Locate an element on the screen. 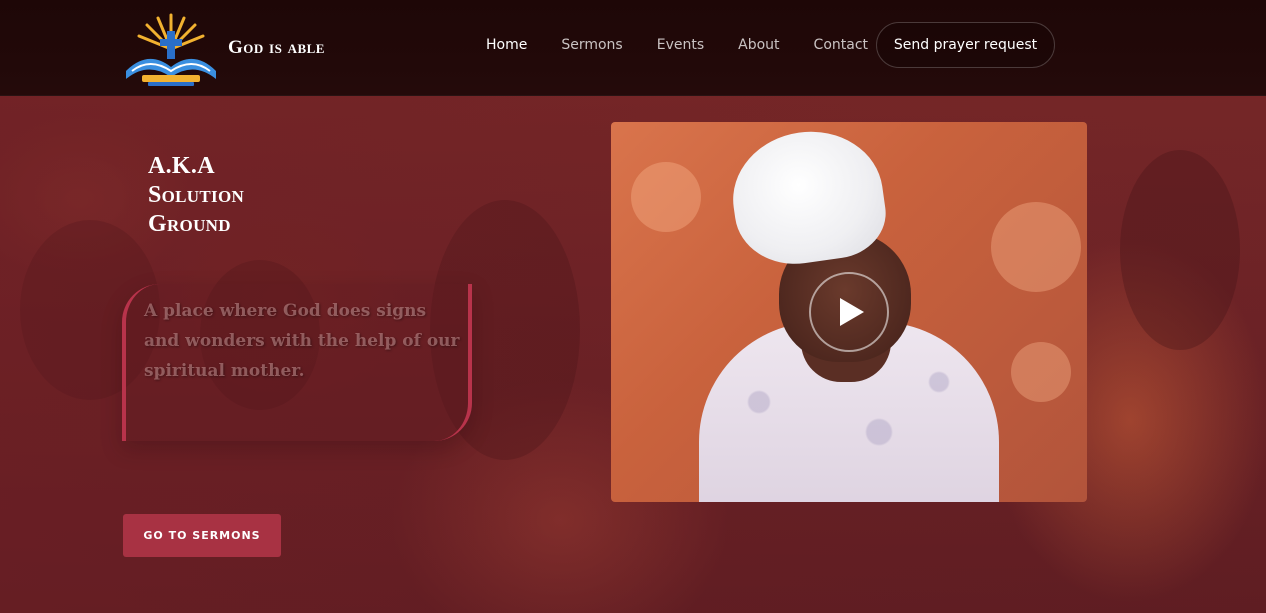 Image resolution: width=1266 pixels, height=613 pixels. hero-heading: A.K.A Solution Ground is located at coordinates (196, 195).